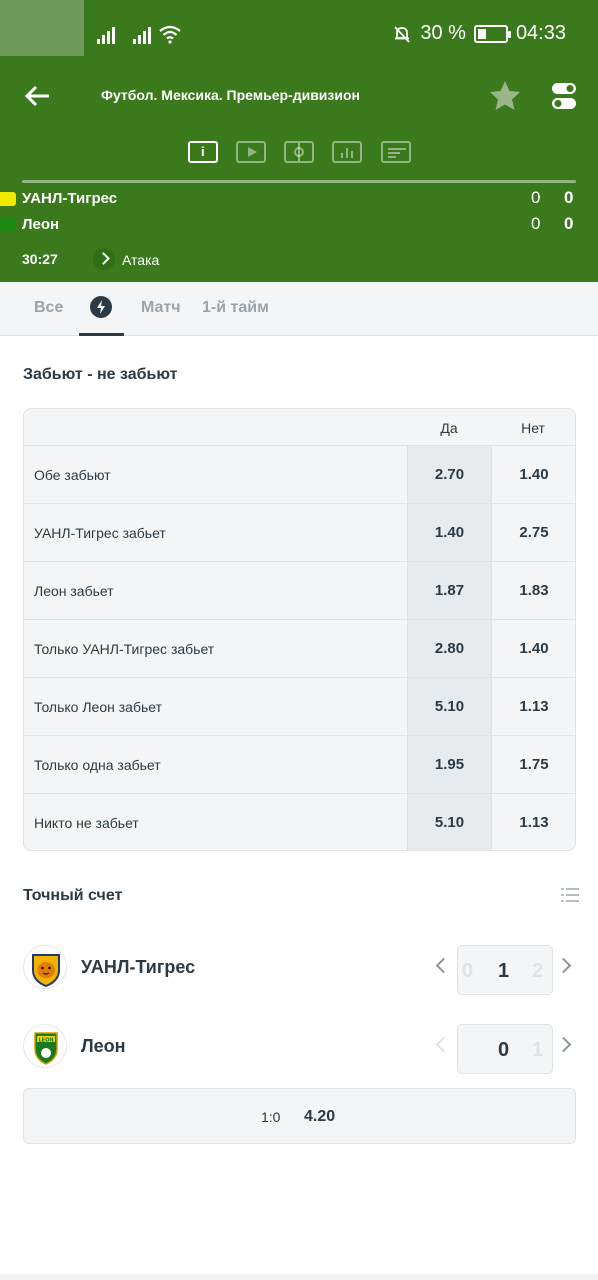  I want to click on toggle-icon, so click(564, 96).